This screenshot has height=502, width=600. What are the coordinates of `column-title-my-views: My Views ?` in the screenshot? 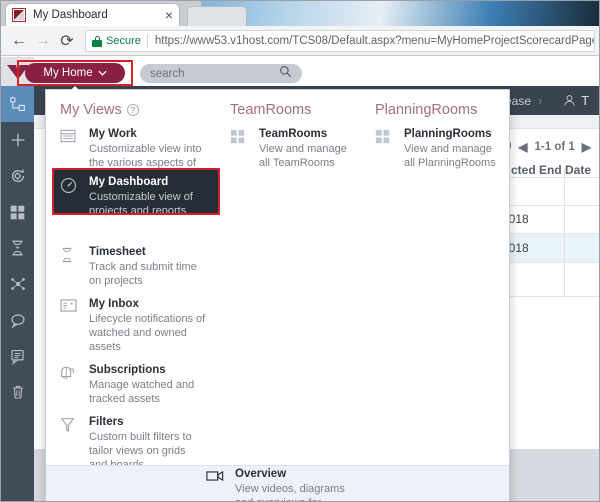 It's located at (131, 104).